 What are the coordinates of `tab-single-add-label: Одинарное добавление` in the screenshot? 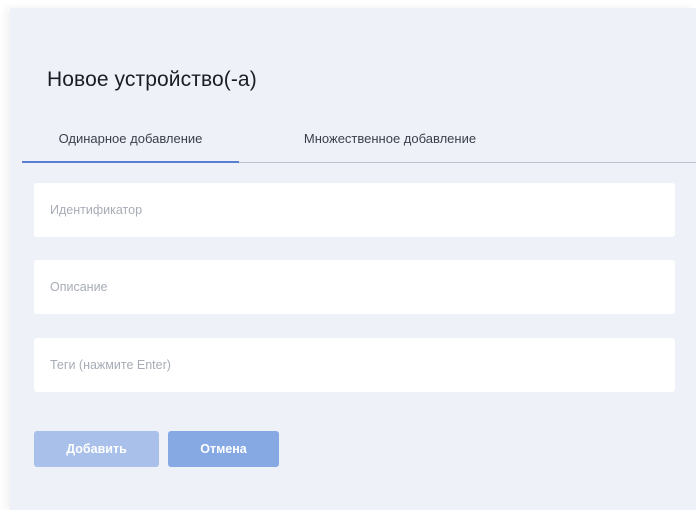 It's located at (130, 138).